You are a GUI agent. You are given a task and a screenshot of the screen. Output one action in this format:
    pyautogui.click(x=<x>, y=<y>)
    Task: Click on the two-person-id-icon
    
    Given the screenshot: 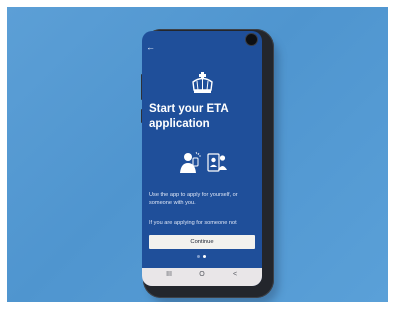 What is the action you would take?
    pyautogui.click(x=217, y=162)
    